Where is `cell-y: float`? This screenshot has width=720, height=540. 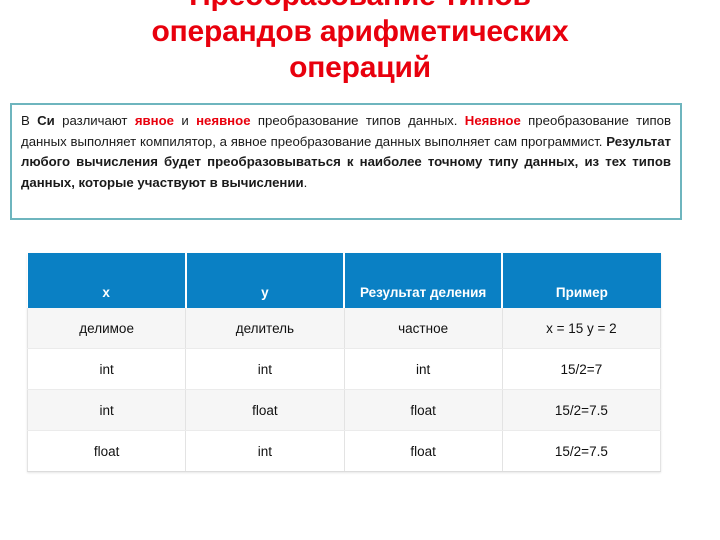
cell-y: float is located at coordinates (265, 410).